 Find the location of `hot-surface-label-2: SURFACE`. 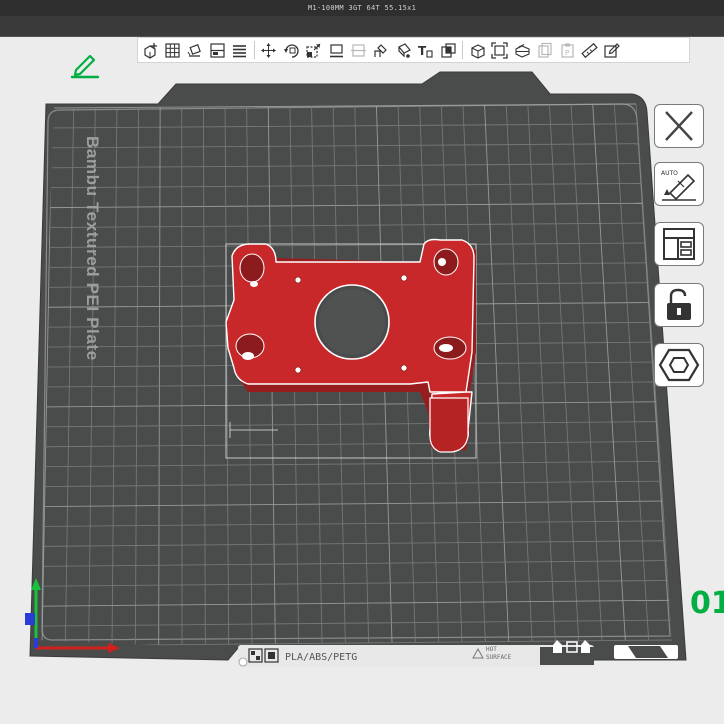

hot-surface-label-2: SURFACE is located at coordinates (499, 657).